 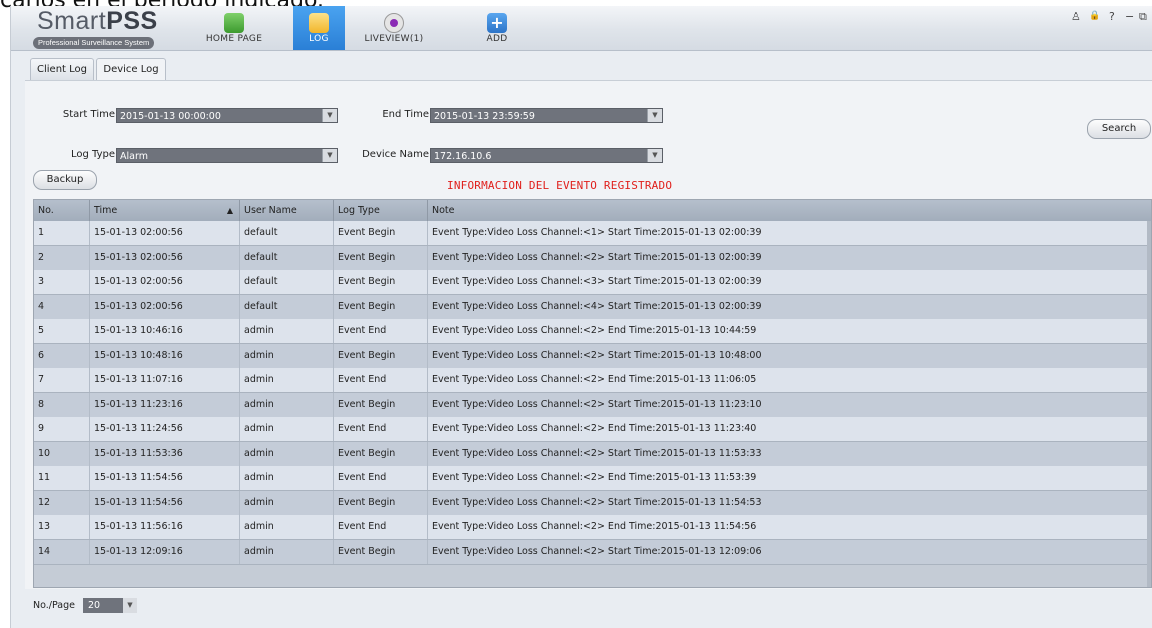 What do you see at coordinates (234, 23) in the screenshot?
I see `home-icon` at bounding box center [234, 23].